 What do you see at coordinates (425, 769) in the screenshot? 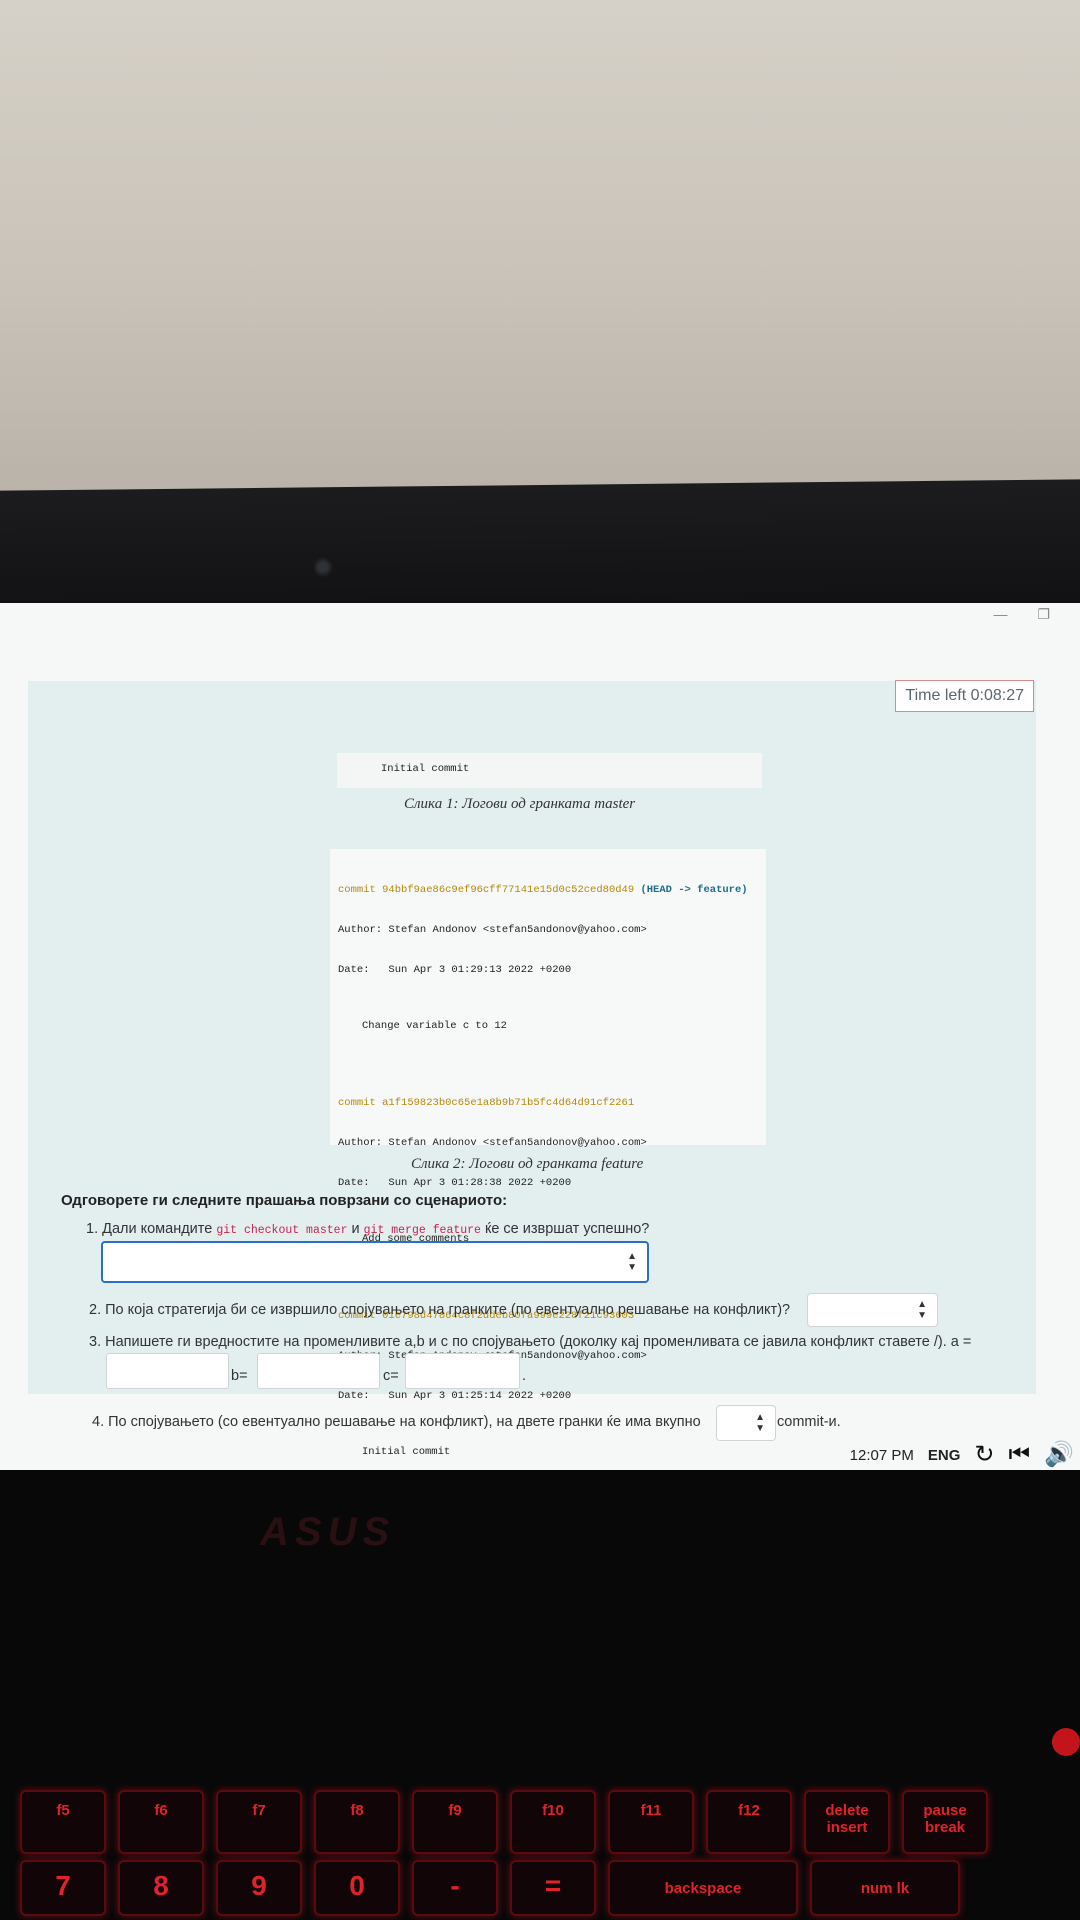
I see `figure1-log-line: Initial commit` at bounding box center [425, 769].